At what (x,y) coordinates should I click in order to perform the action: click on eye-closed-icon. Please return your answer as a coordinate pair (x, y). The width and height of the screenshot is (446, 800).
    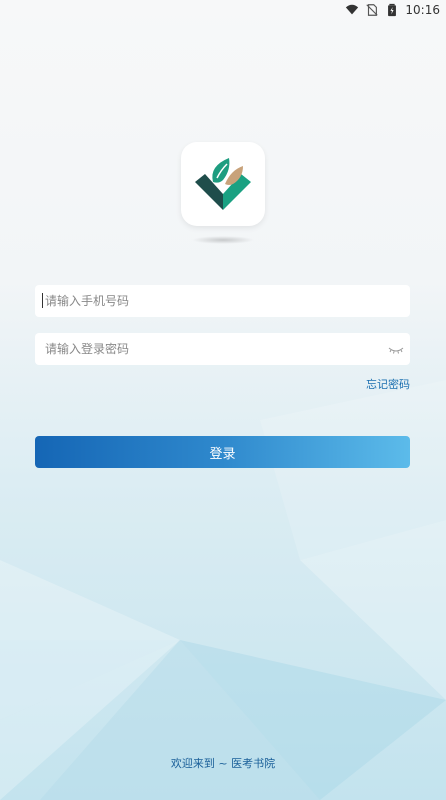
    Looking at the image, I should click on (396, 349).